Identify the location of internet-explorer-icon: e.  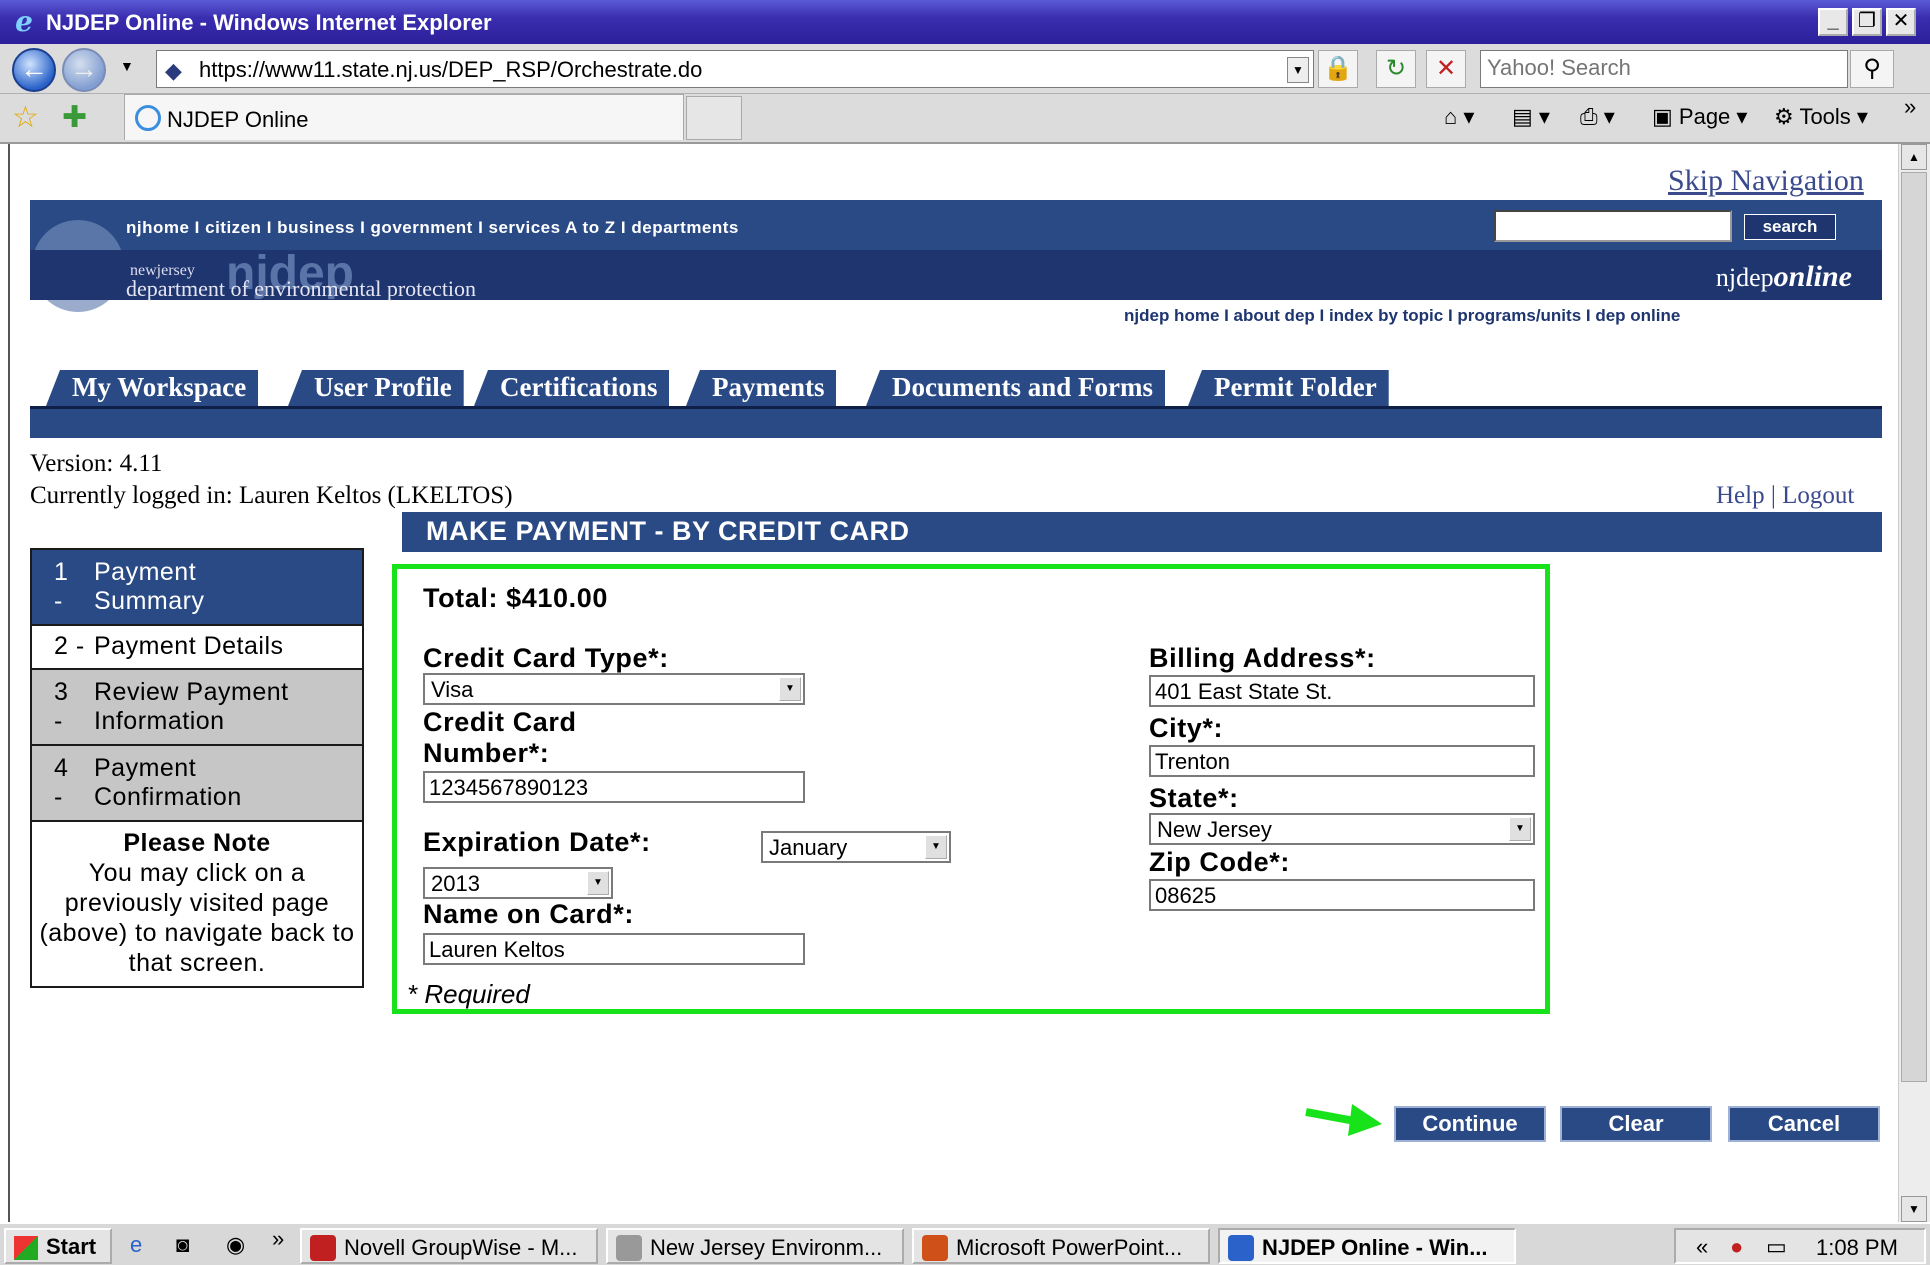
(24, 21).